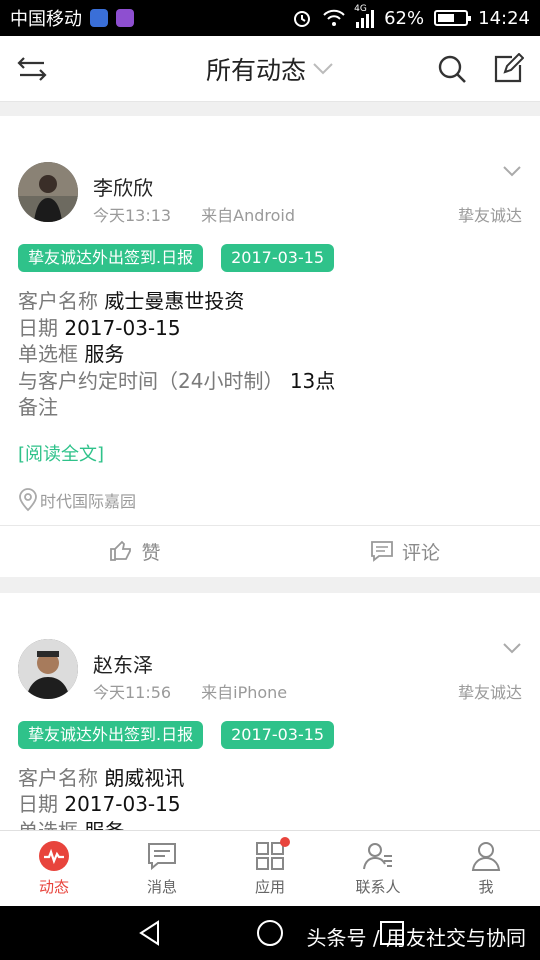 The width and height of the screenshot is (540, 960). Describe the element at coordinates (452, 69) in the screenshot. I see `search-icon` at that location.